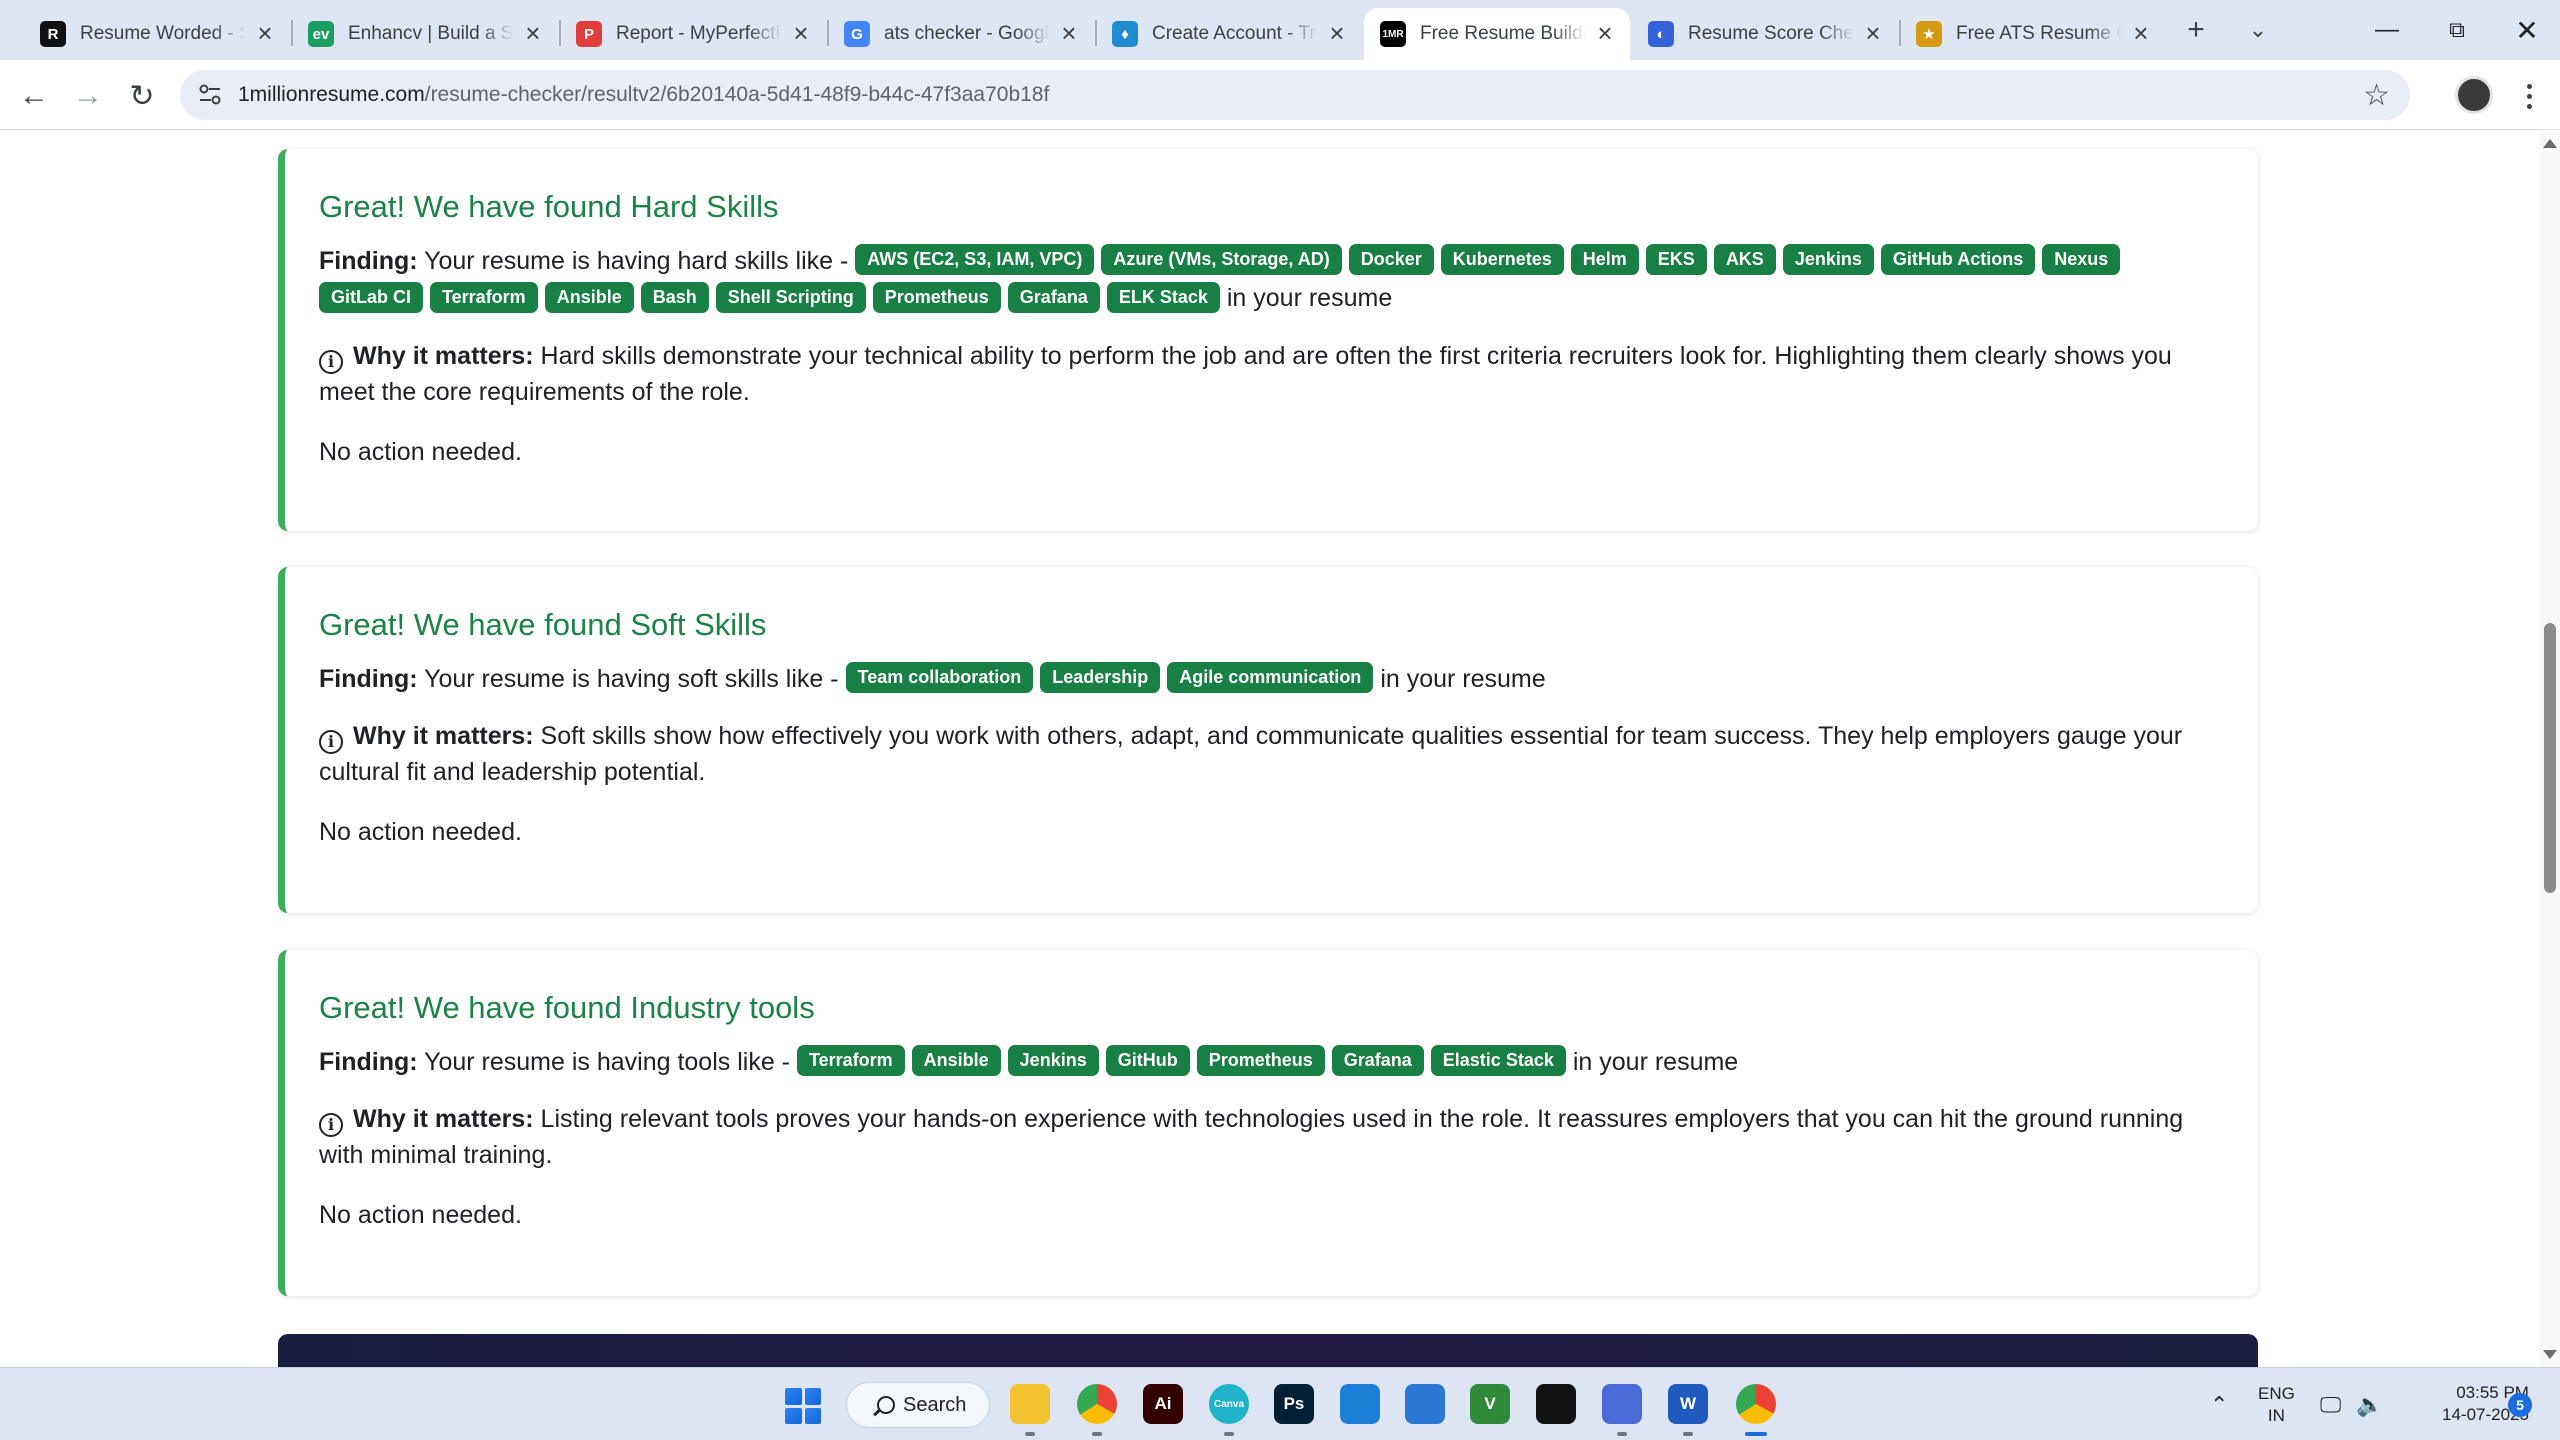 The height and width of the screenshot is (1440, 2560). I want to click on skill-tag: EKS, so click(1676, 260).